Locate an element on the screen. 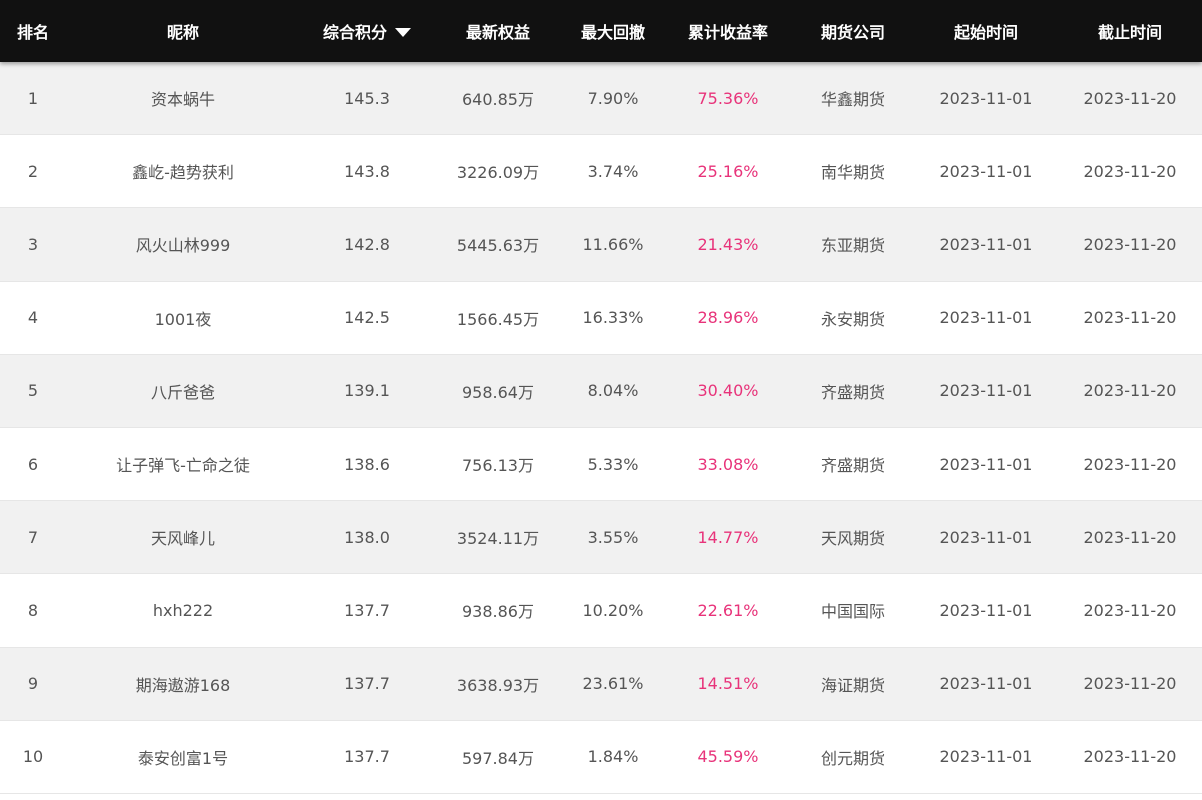  row-name: 泰安创富1号 is located at coordinates (183, 758).